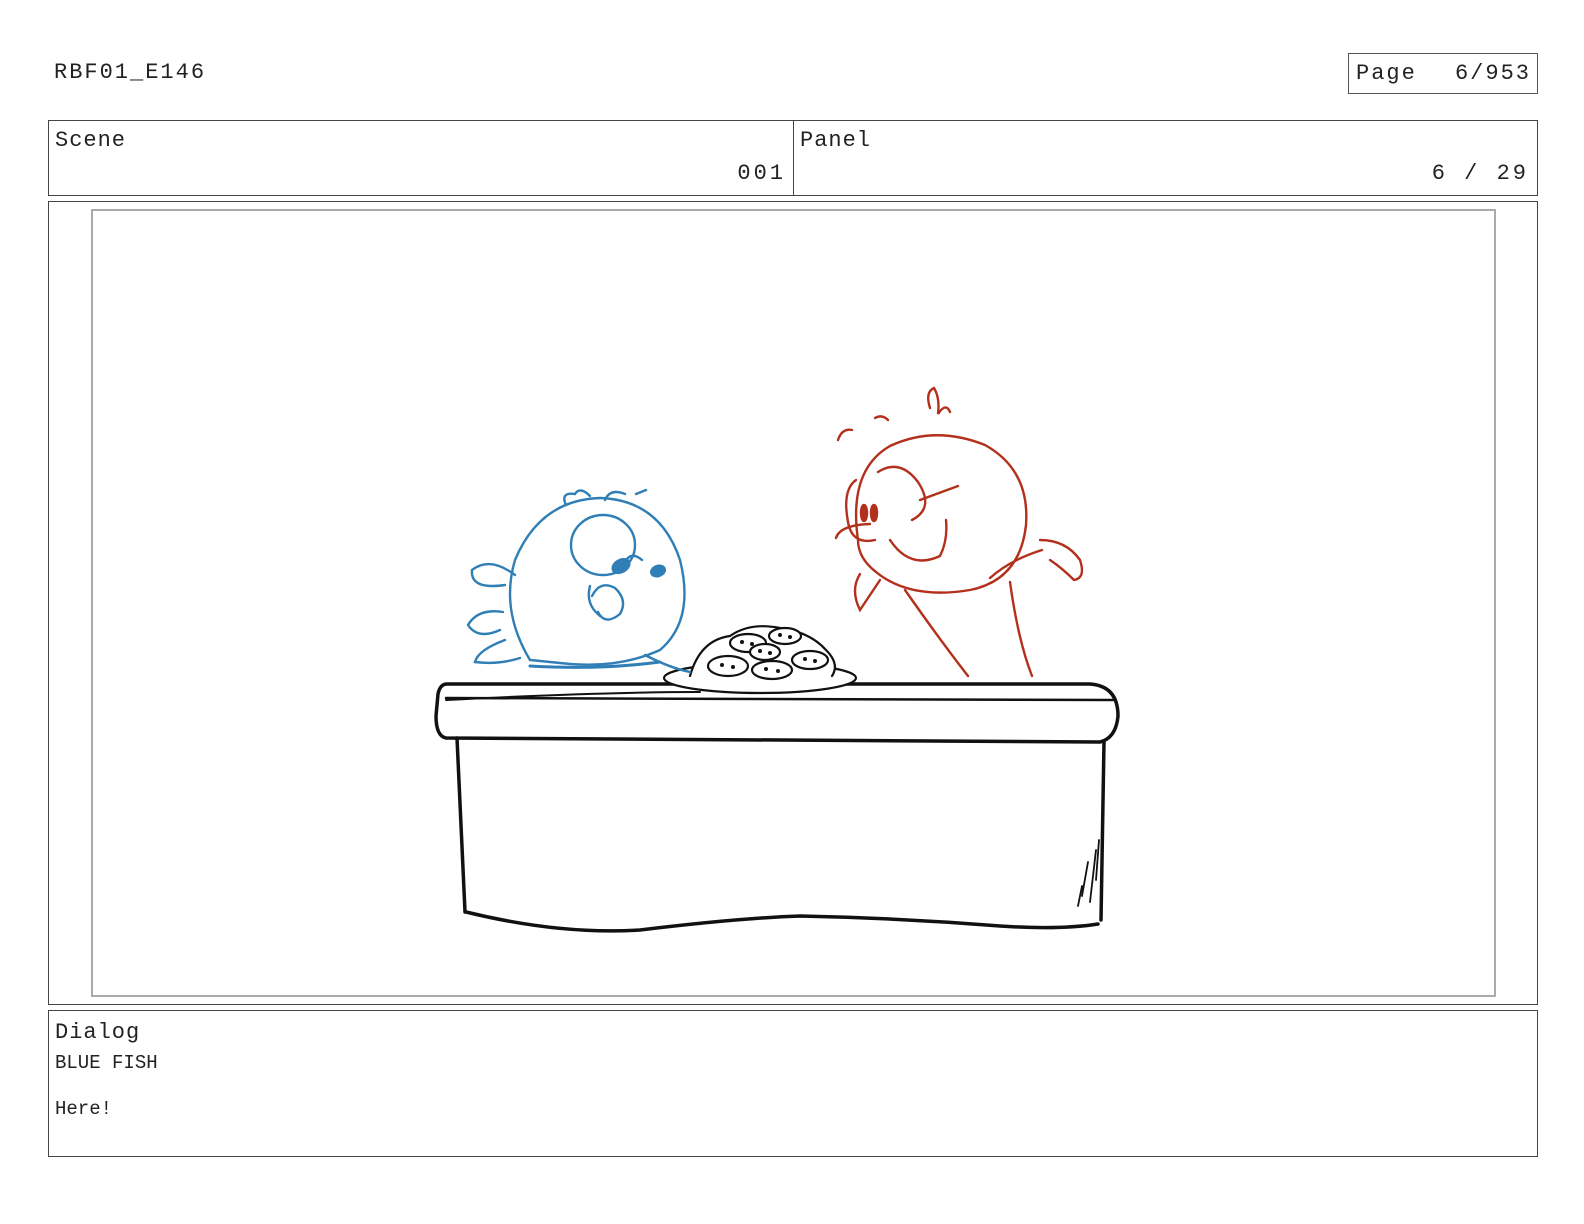 This screenshot has width=1584, height=1224. I want to click on scene-field: Scene 001, so click(421, 158).